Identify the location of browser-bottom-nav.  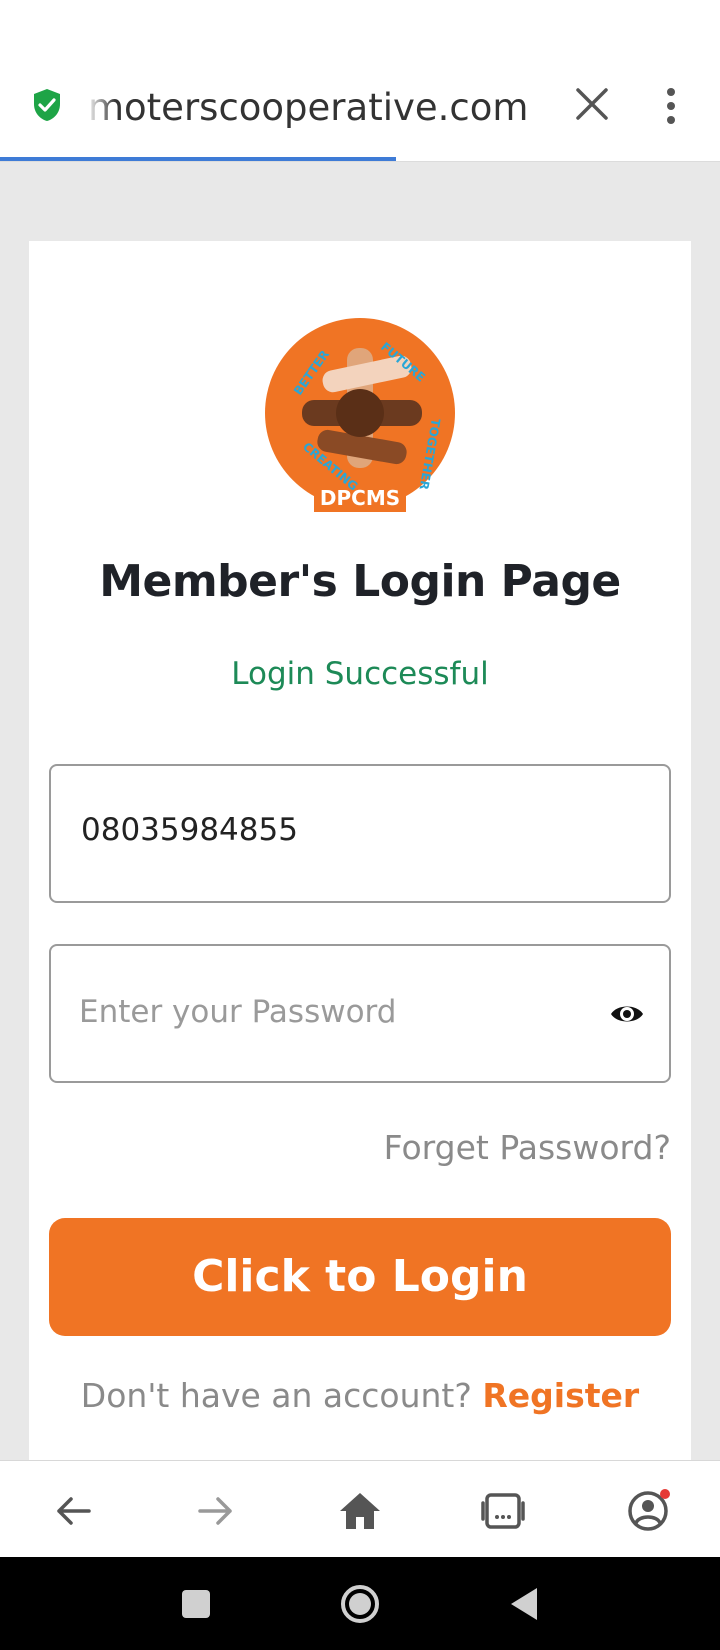
(360, 1508).